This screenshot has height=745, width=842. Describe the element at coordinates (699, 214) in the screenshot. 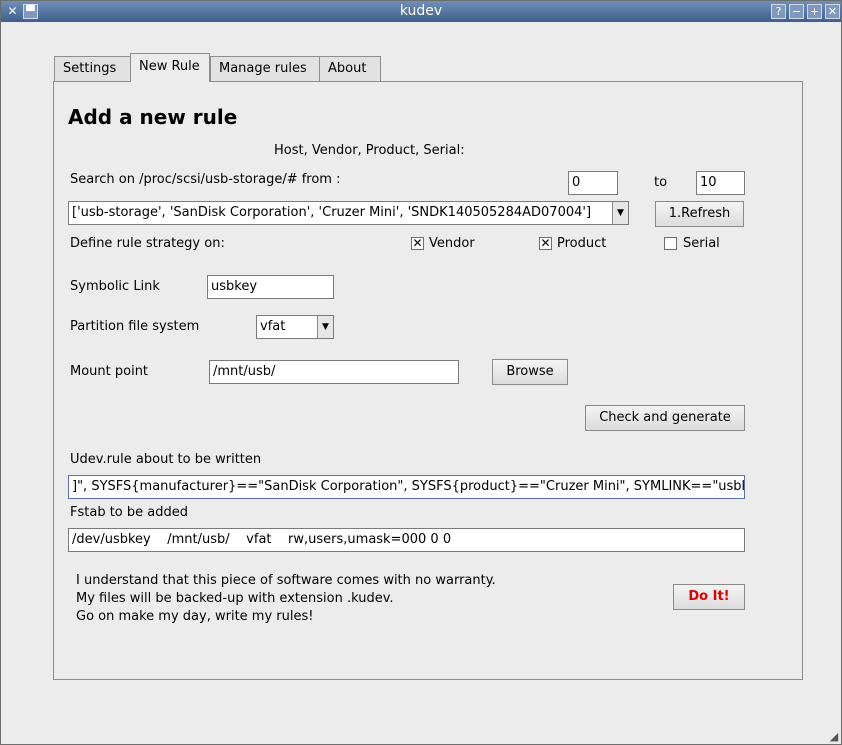

I see `refresh-button: 1.Refresh` at that location.